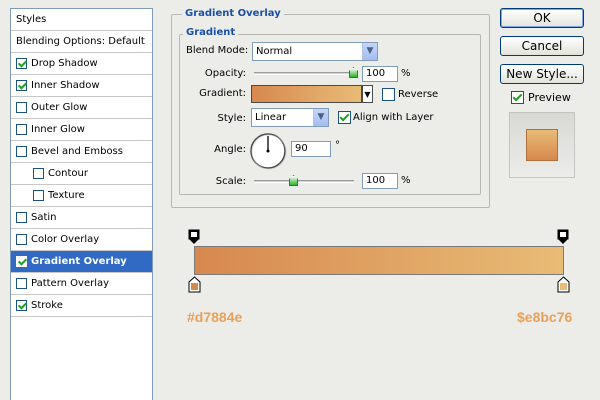 The image size is (600, 400). Describe the element at coordinates (549, 97) in the screenshot. I see `preview-label: Preview` at that location.